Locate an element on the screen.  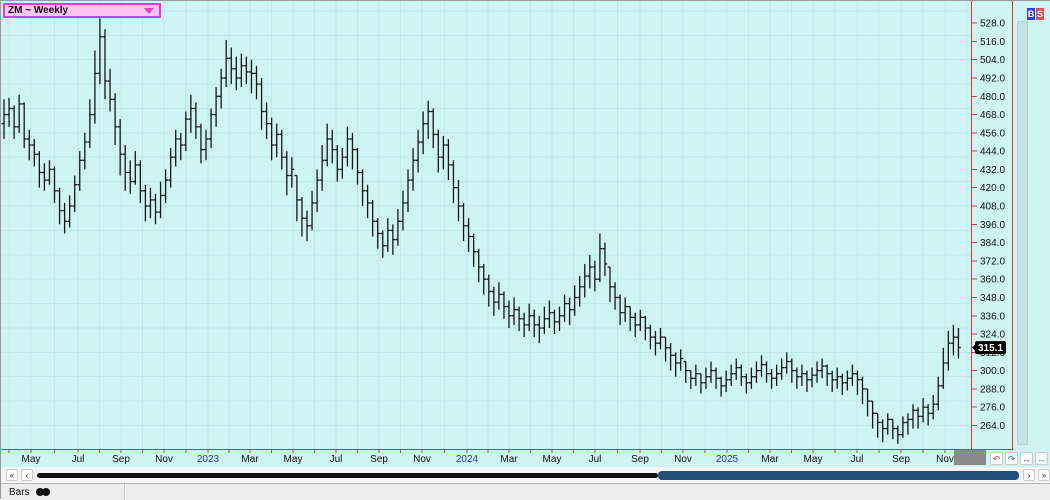
chart-mode-cell: Bars is located at coordinates (63, 492).